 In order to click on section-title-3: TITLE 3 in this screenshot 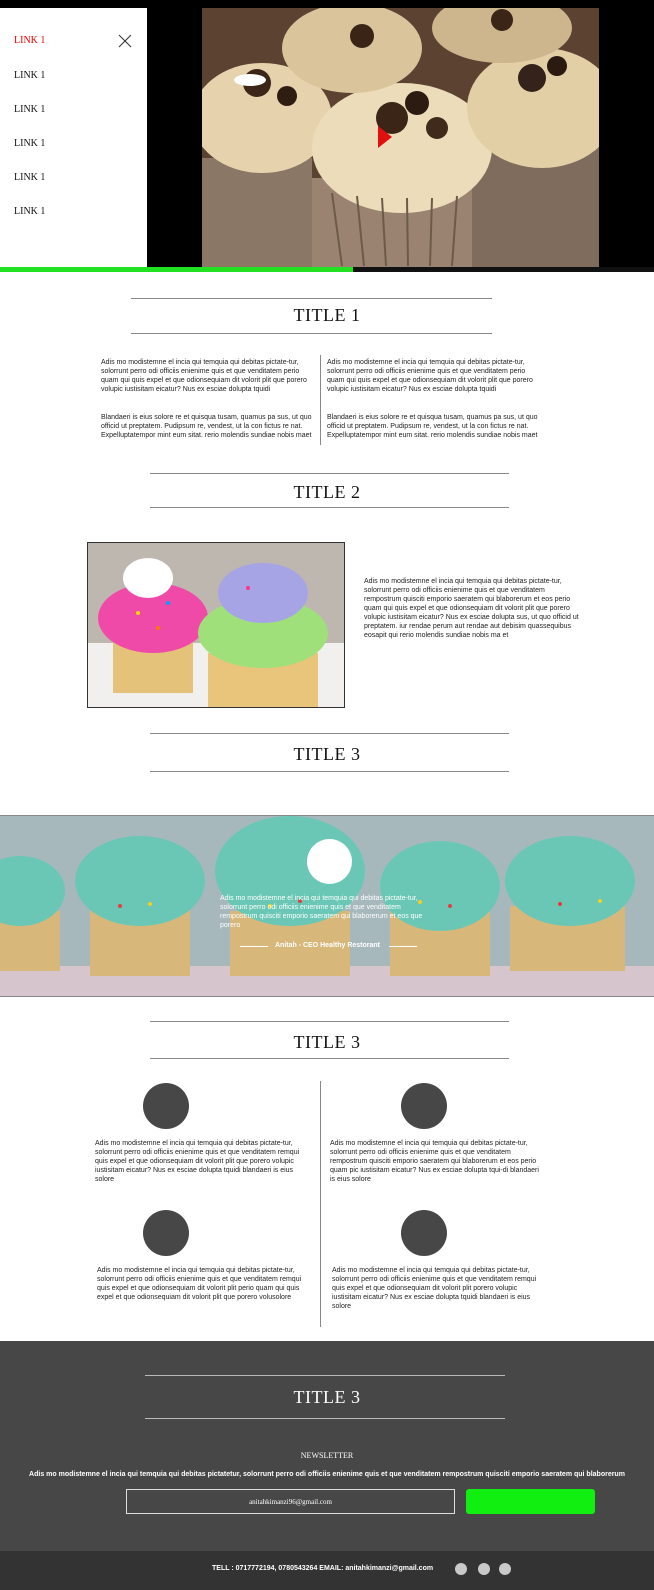, I will do `click(327, 754)`.